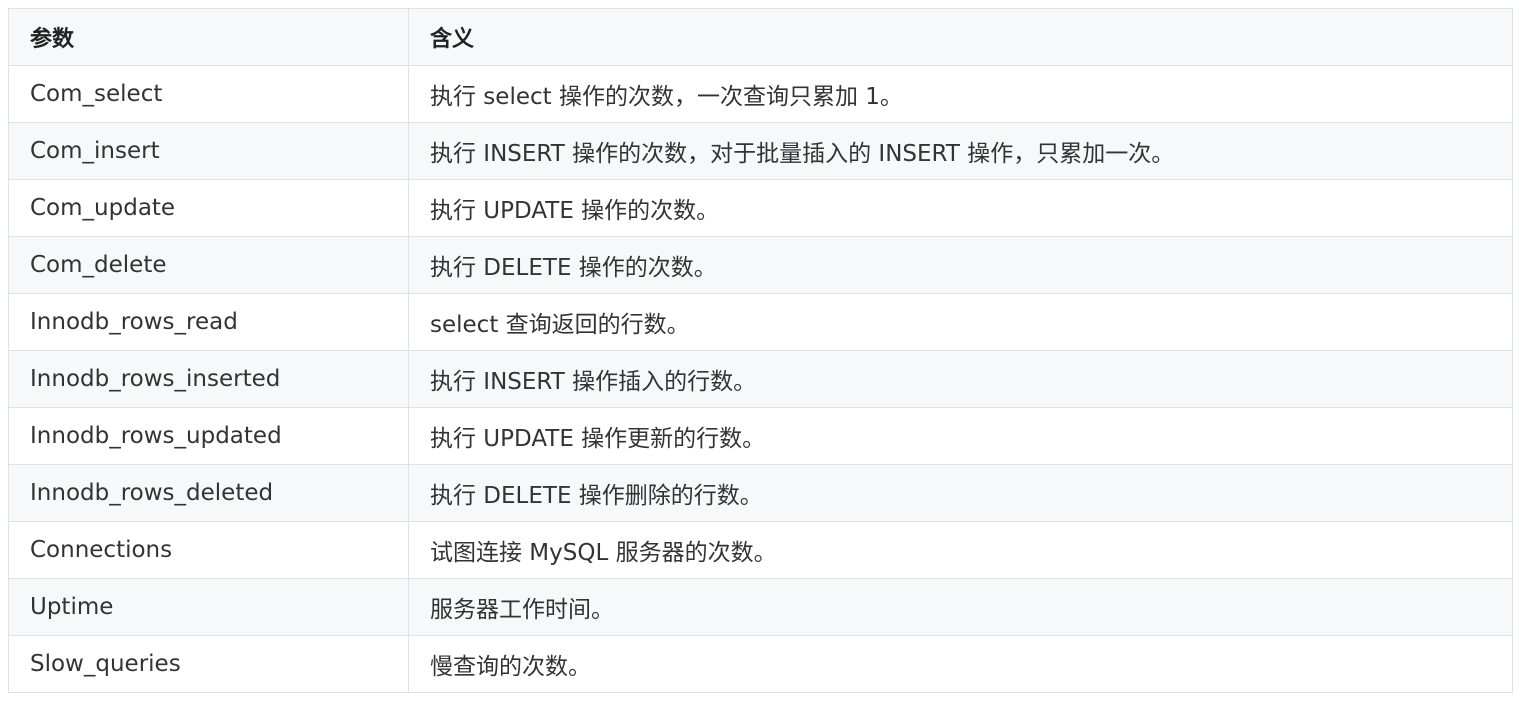  I want to click on meaning-cell: 执行 INSERT 操作的次数，对于批量插入的 INSERT 操作，只累加一次。, so click(960, 151).